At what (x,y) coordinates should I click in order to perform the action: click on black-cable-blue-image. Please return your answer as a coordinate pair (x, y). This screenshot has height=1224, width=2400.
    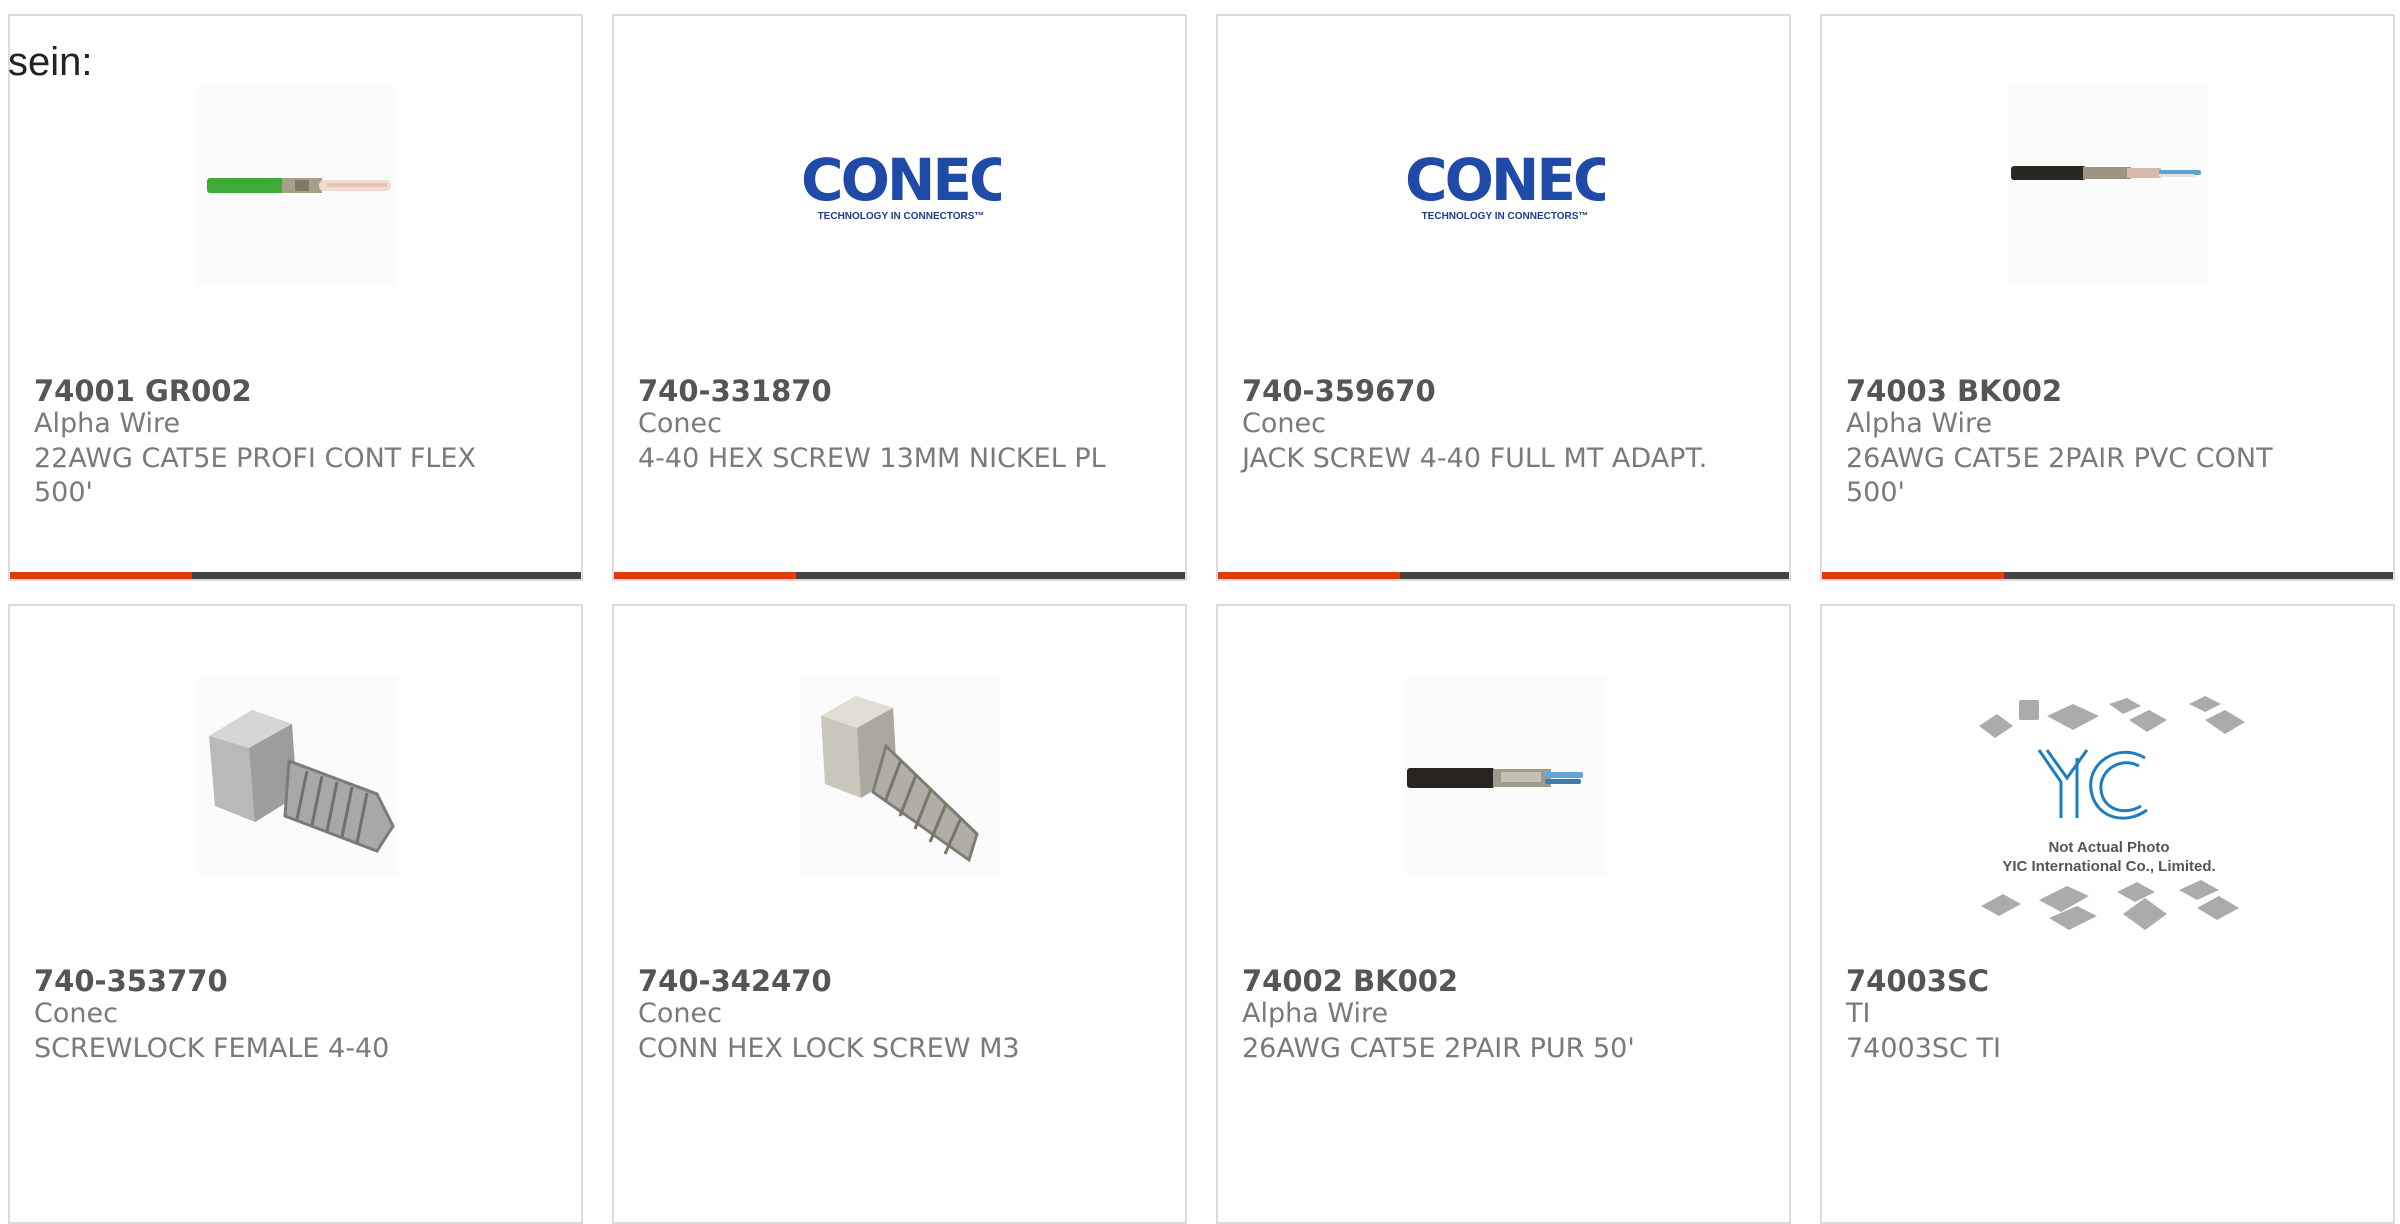
    Looking at the image, I should click on (1505, 776).